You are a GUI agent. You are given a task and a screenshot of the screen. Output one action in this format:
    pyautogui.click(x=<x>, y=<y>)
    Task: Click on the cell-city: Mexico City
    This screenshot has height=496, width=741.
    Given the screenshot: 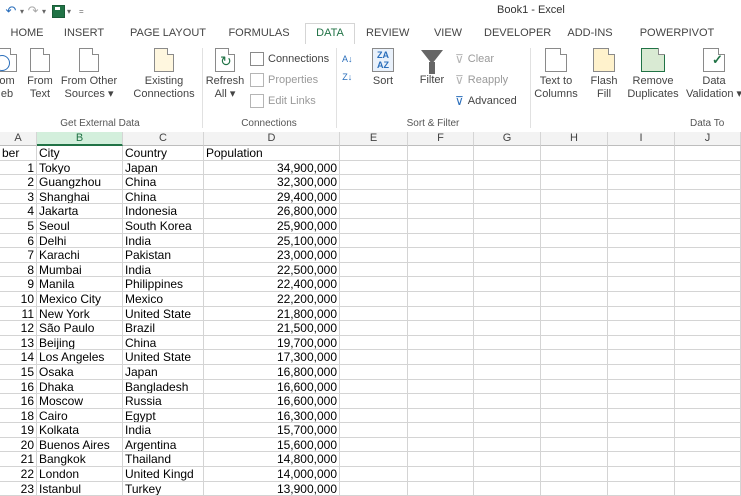 What is the action you would take?
    pyautogui.click(x=80, y=299)
    